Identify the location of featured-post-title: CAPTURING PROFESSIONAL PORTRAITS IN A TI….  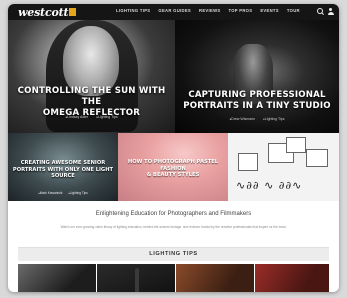
(257, 101).